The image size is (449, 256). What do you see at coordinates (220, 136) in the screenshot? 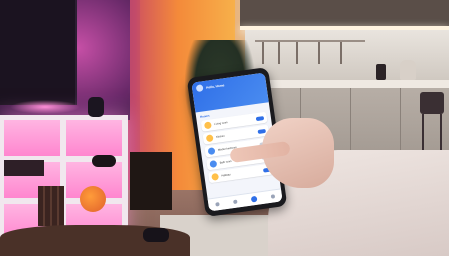
I see `room-label: Kitchen` at bounding box center [220, 136].